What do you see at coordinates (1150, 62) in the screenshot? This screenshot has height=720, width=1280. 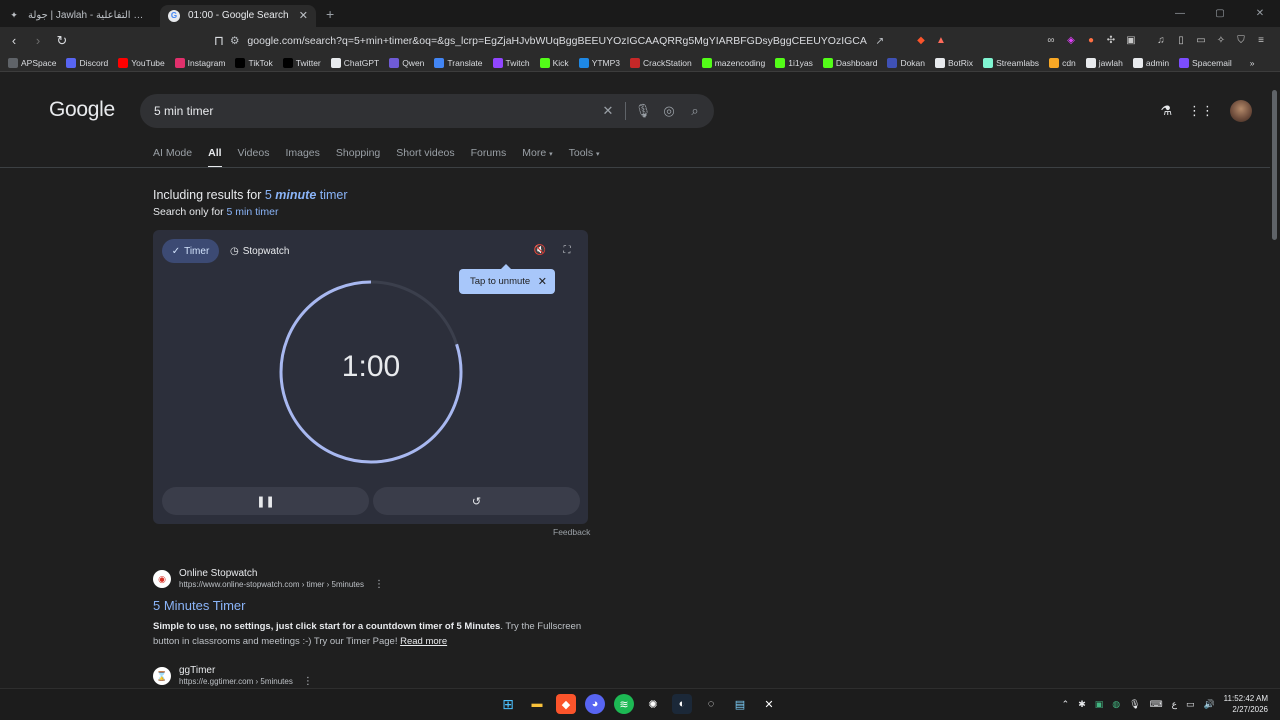 I see `bookmark-admin: admin` at bounding box center [1150, 62].